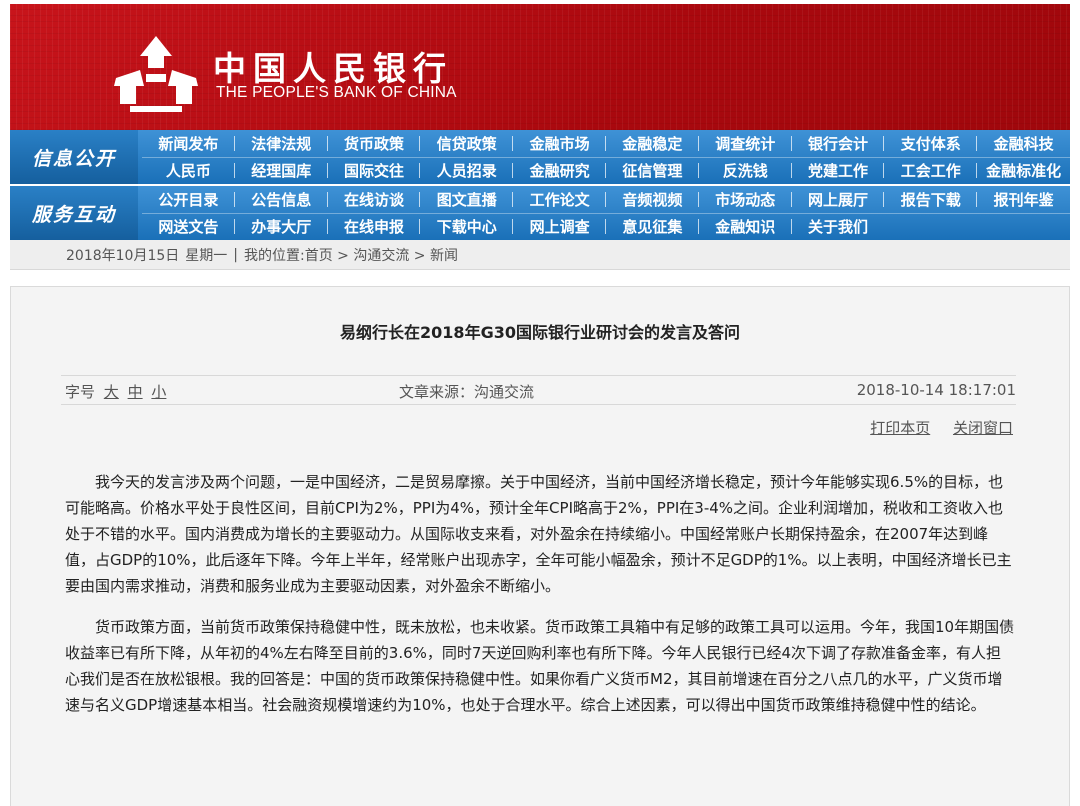  I want to click on font-size-large-link: 大, so click(111, 392).